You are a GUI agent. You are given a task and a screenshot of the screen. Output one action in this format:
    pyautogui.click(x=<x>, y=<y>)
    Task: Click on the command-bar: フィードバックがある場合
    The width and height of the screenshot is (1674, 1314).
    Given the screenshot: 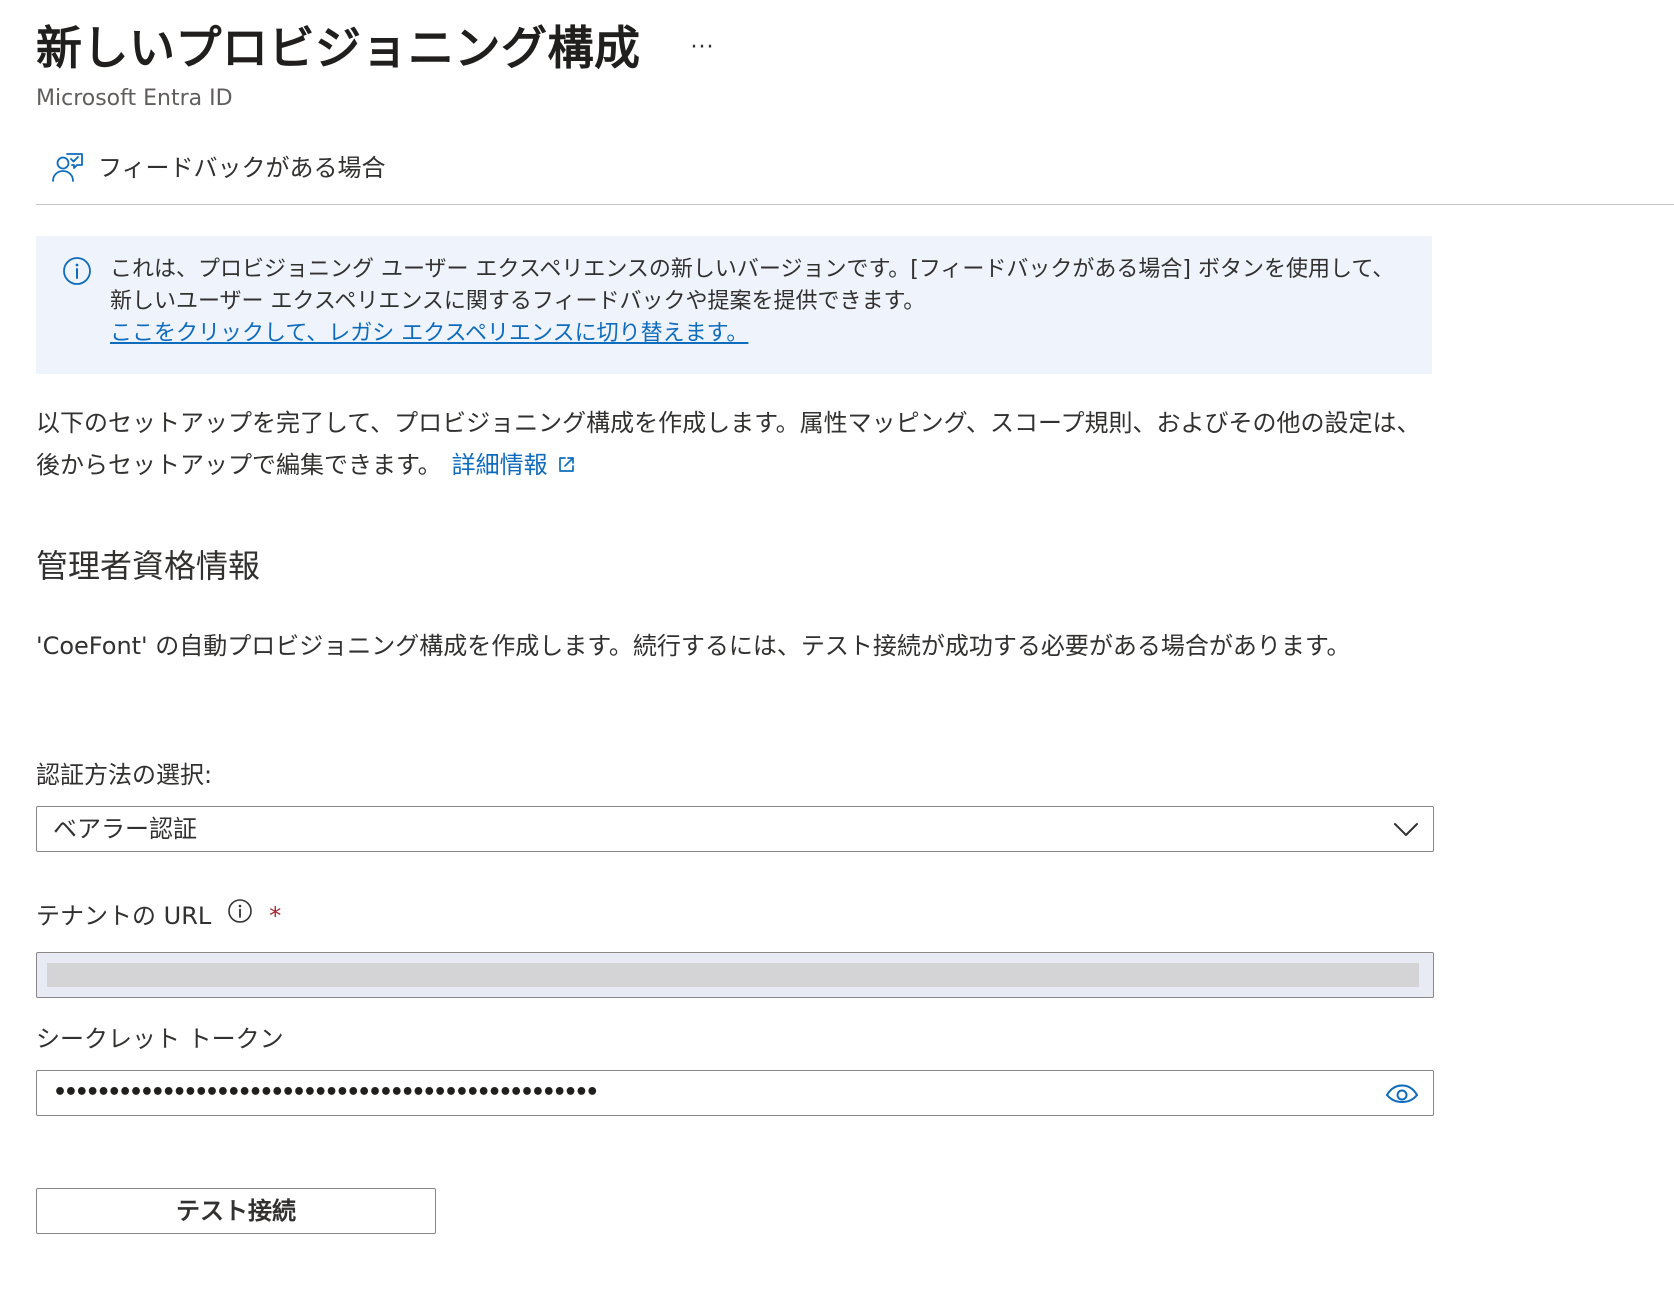 What is the action you would take?
    pyautogui.click(x=855, y=174)
    